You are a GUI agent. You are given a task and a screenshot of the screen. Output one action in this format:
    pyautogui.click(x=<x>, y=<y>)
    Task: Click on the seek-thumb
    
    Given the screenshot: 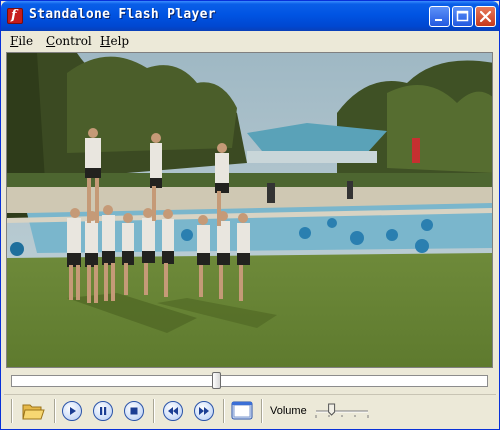 What is the action you would take?
    pyautogui.click(x=216, y=380)
    